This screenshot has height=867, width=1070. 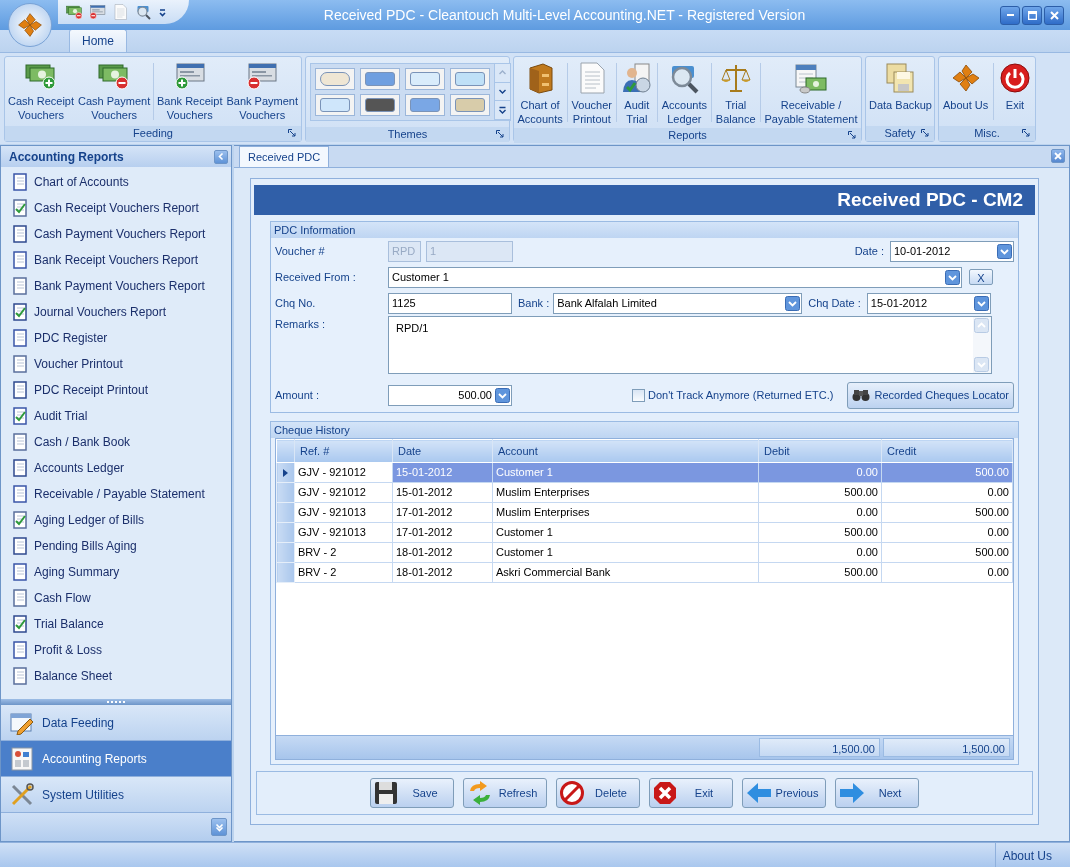 What do you see at coordinates (116, 598) in the screenshot?
I see `sidebar-item: Cash Flow` at bounding box center [116, 598].